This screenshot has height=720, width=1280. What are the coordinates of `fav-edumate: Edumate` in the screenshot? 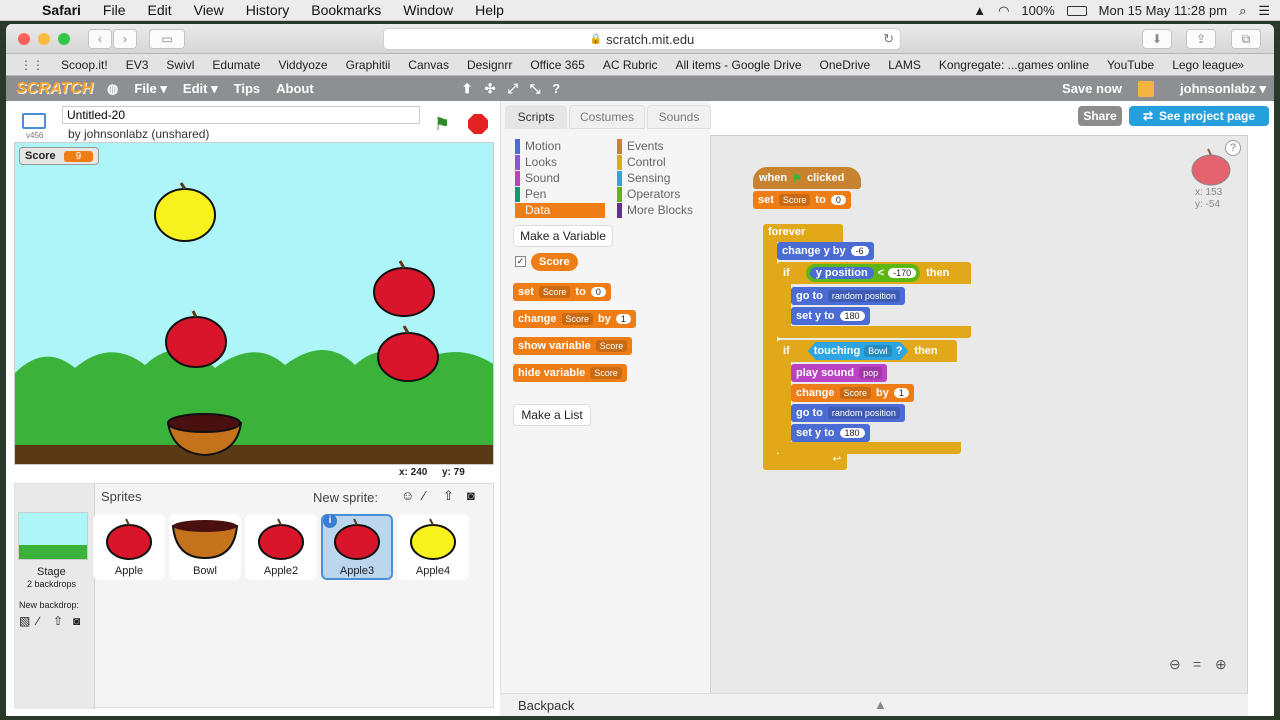 It's located at (236, 65).